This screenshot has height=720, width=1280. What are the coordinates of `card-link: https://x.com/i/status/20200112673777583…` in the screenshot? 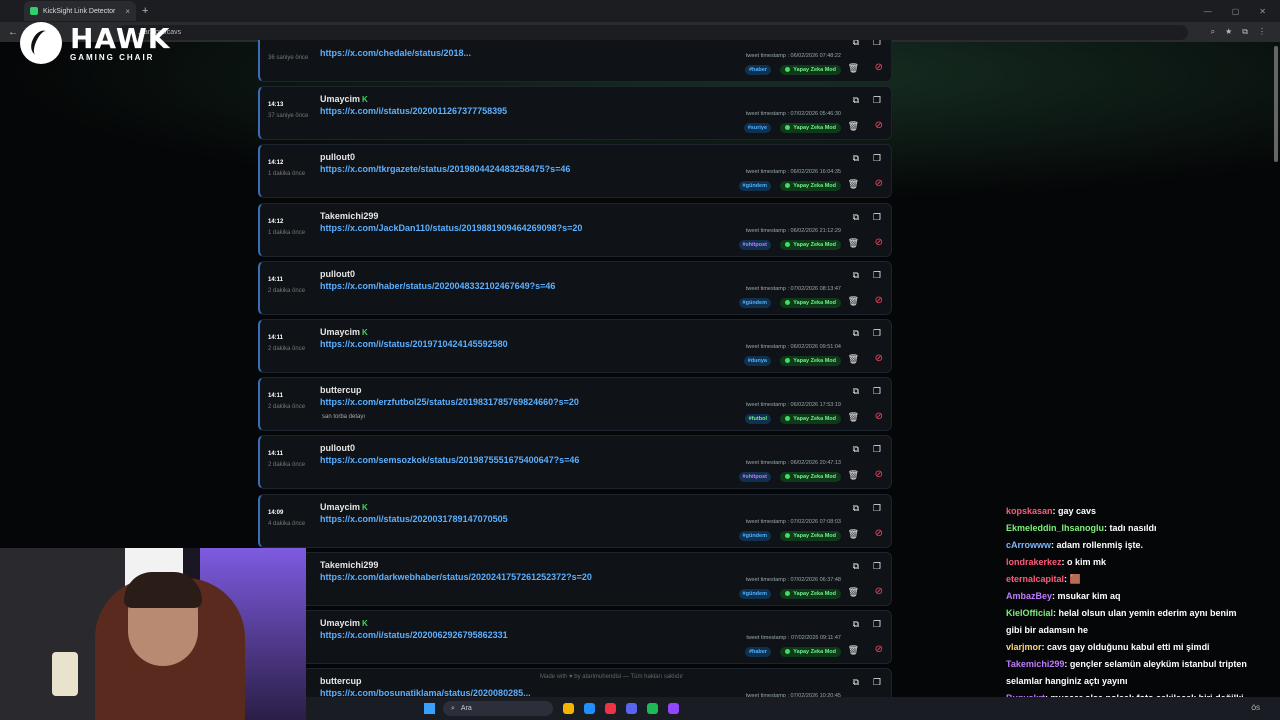 It's located at (413, 111).